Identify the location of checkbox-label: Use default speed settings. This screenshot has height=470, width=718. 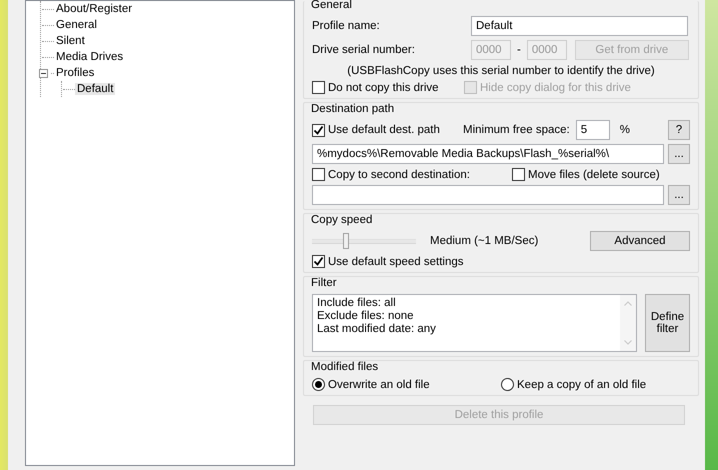
(396, 262).